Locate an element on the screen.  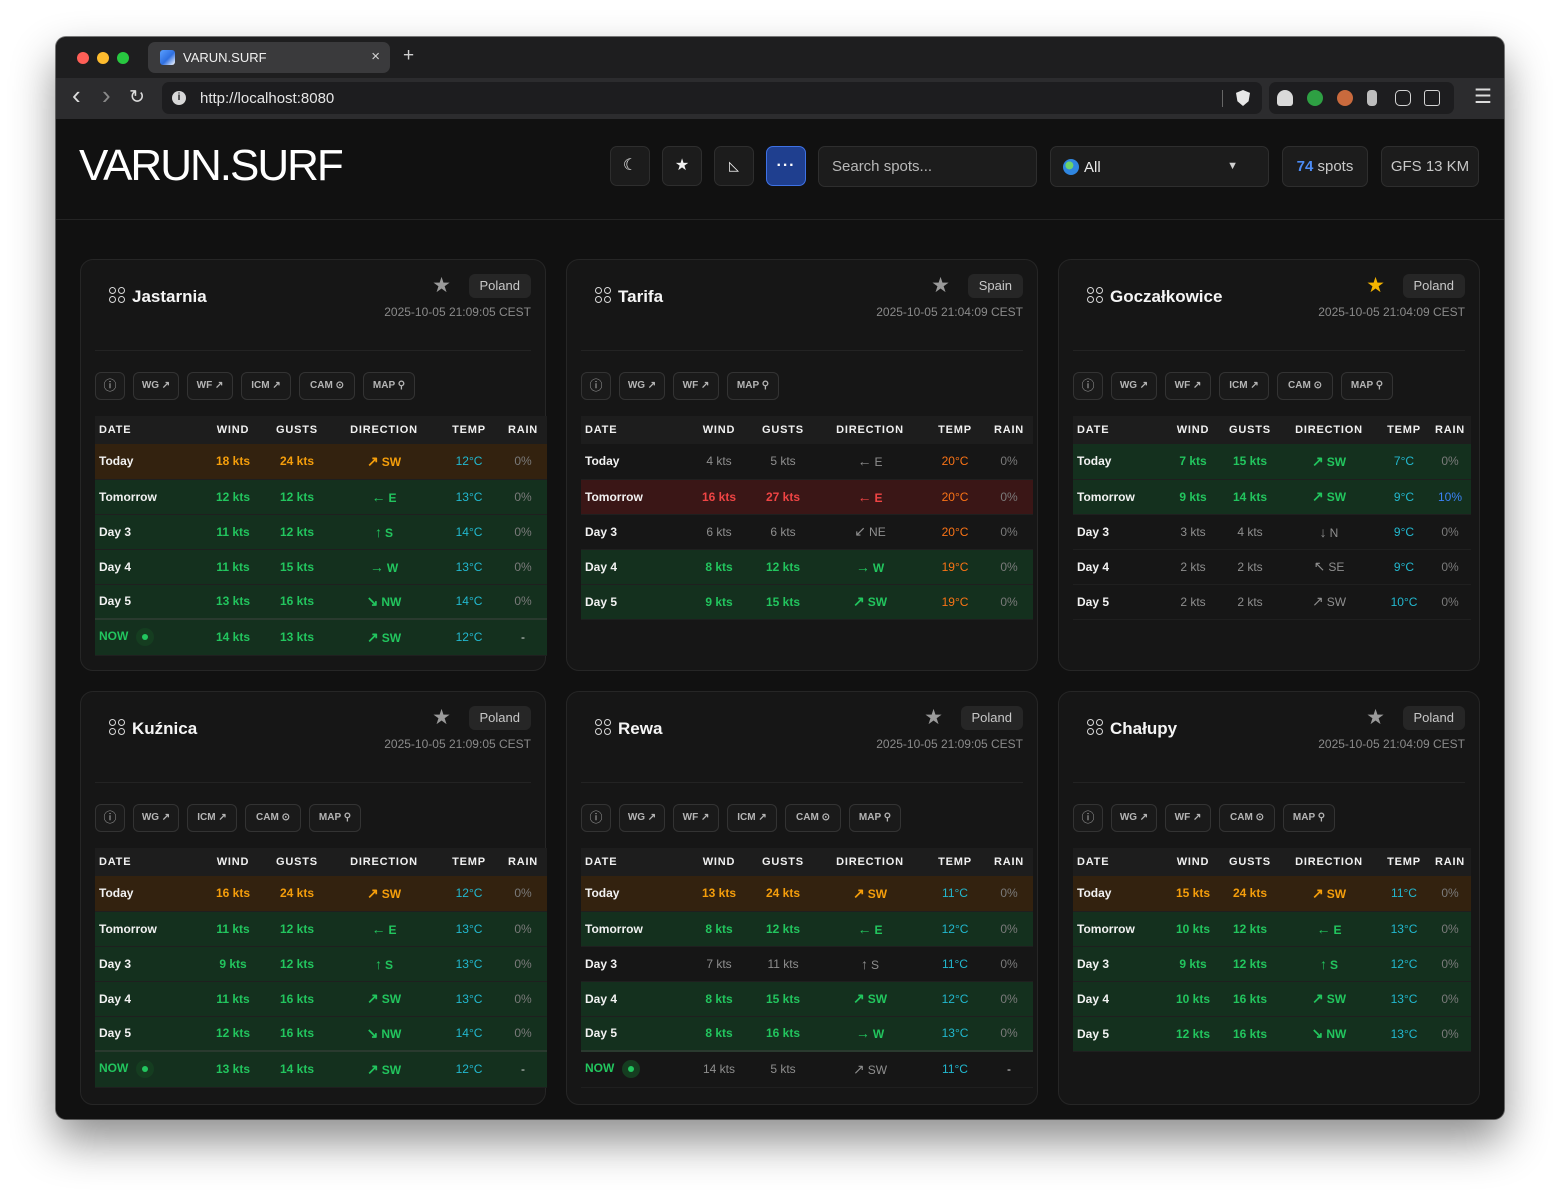
reload-icon: ↻ is located at coordinates (137, 98).